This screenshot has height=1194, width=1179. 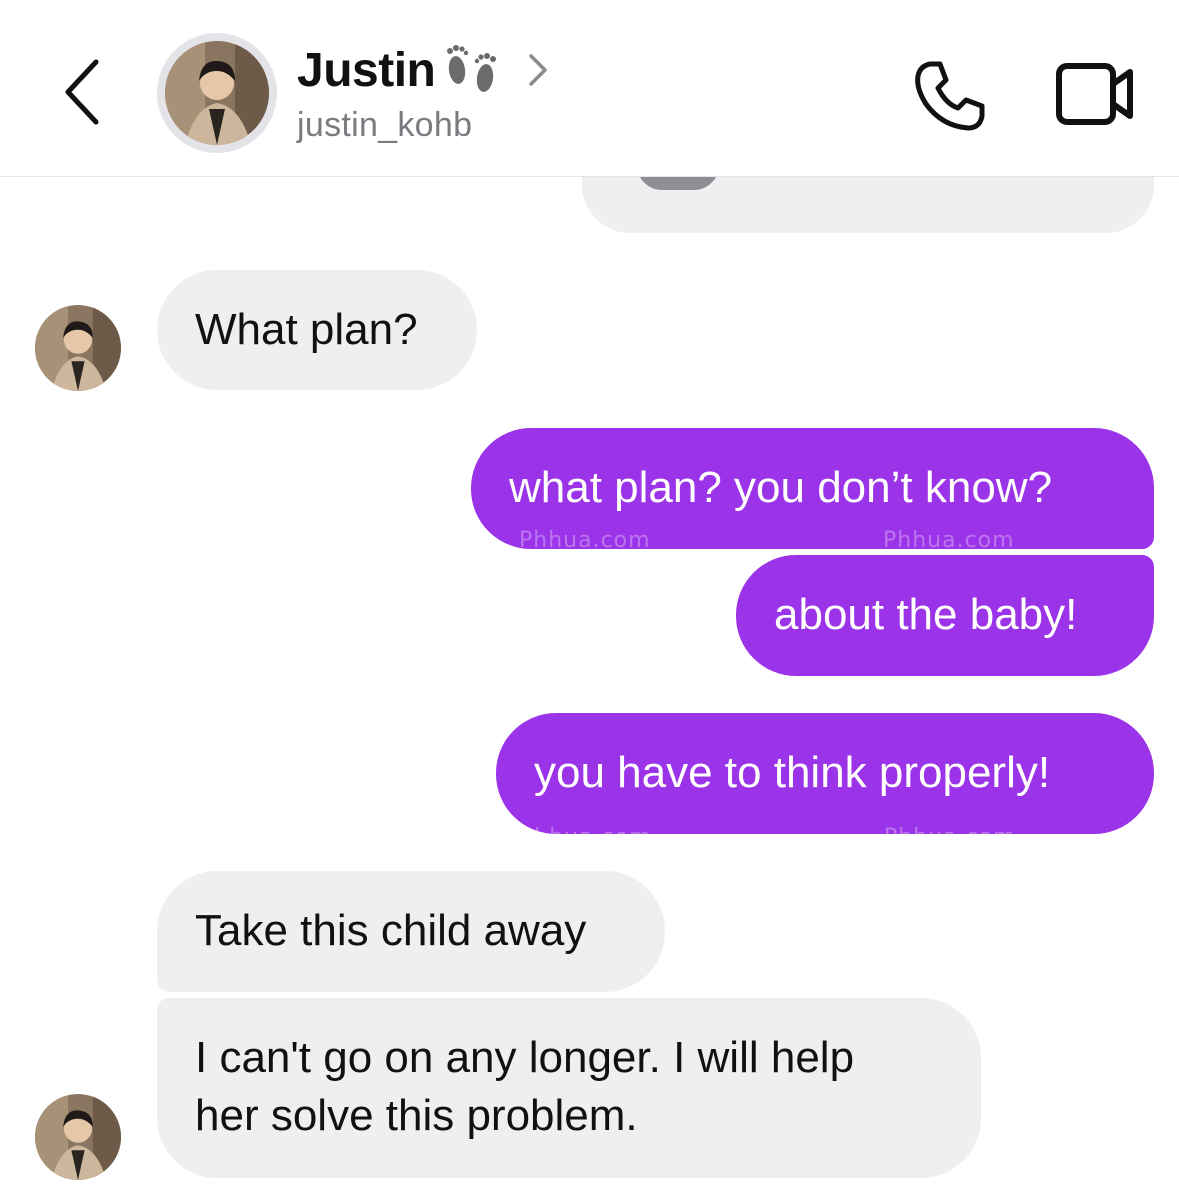 I want to click on message-text: you have to think properly!, so click(x=792, y=772).